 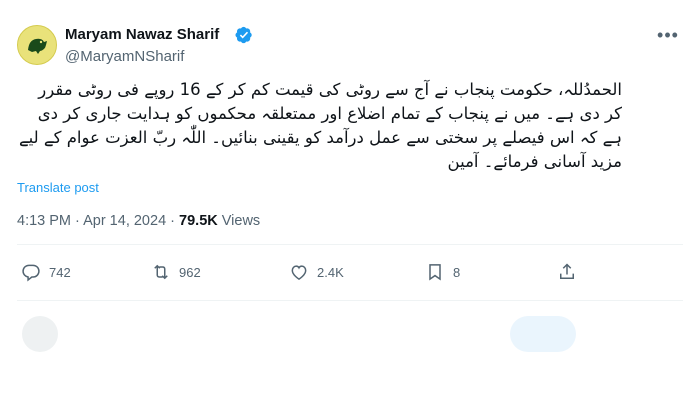 I want to click on avatar, so click(x=37, y=45).